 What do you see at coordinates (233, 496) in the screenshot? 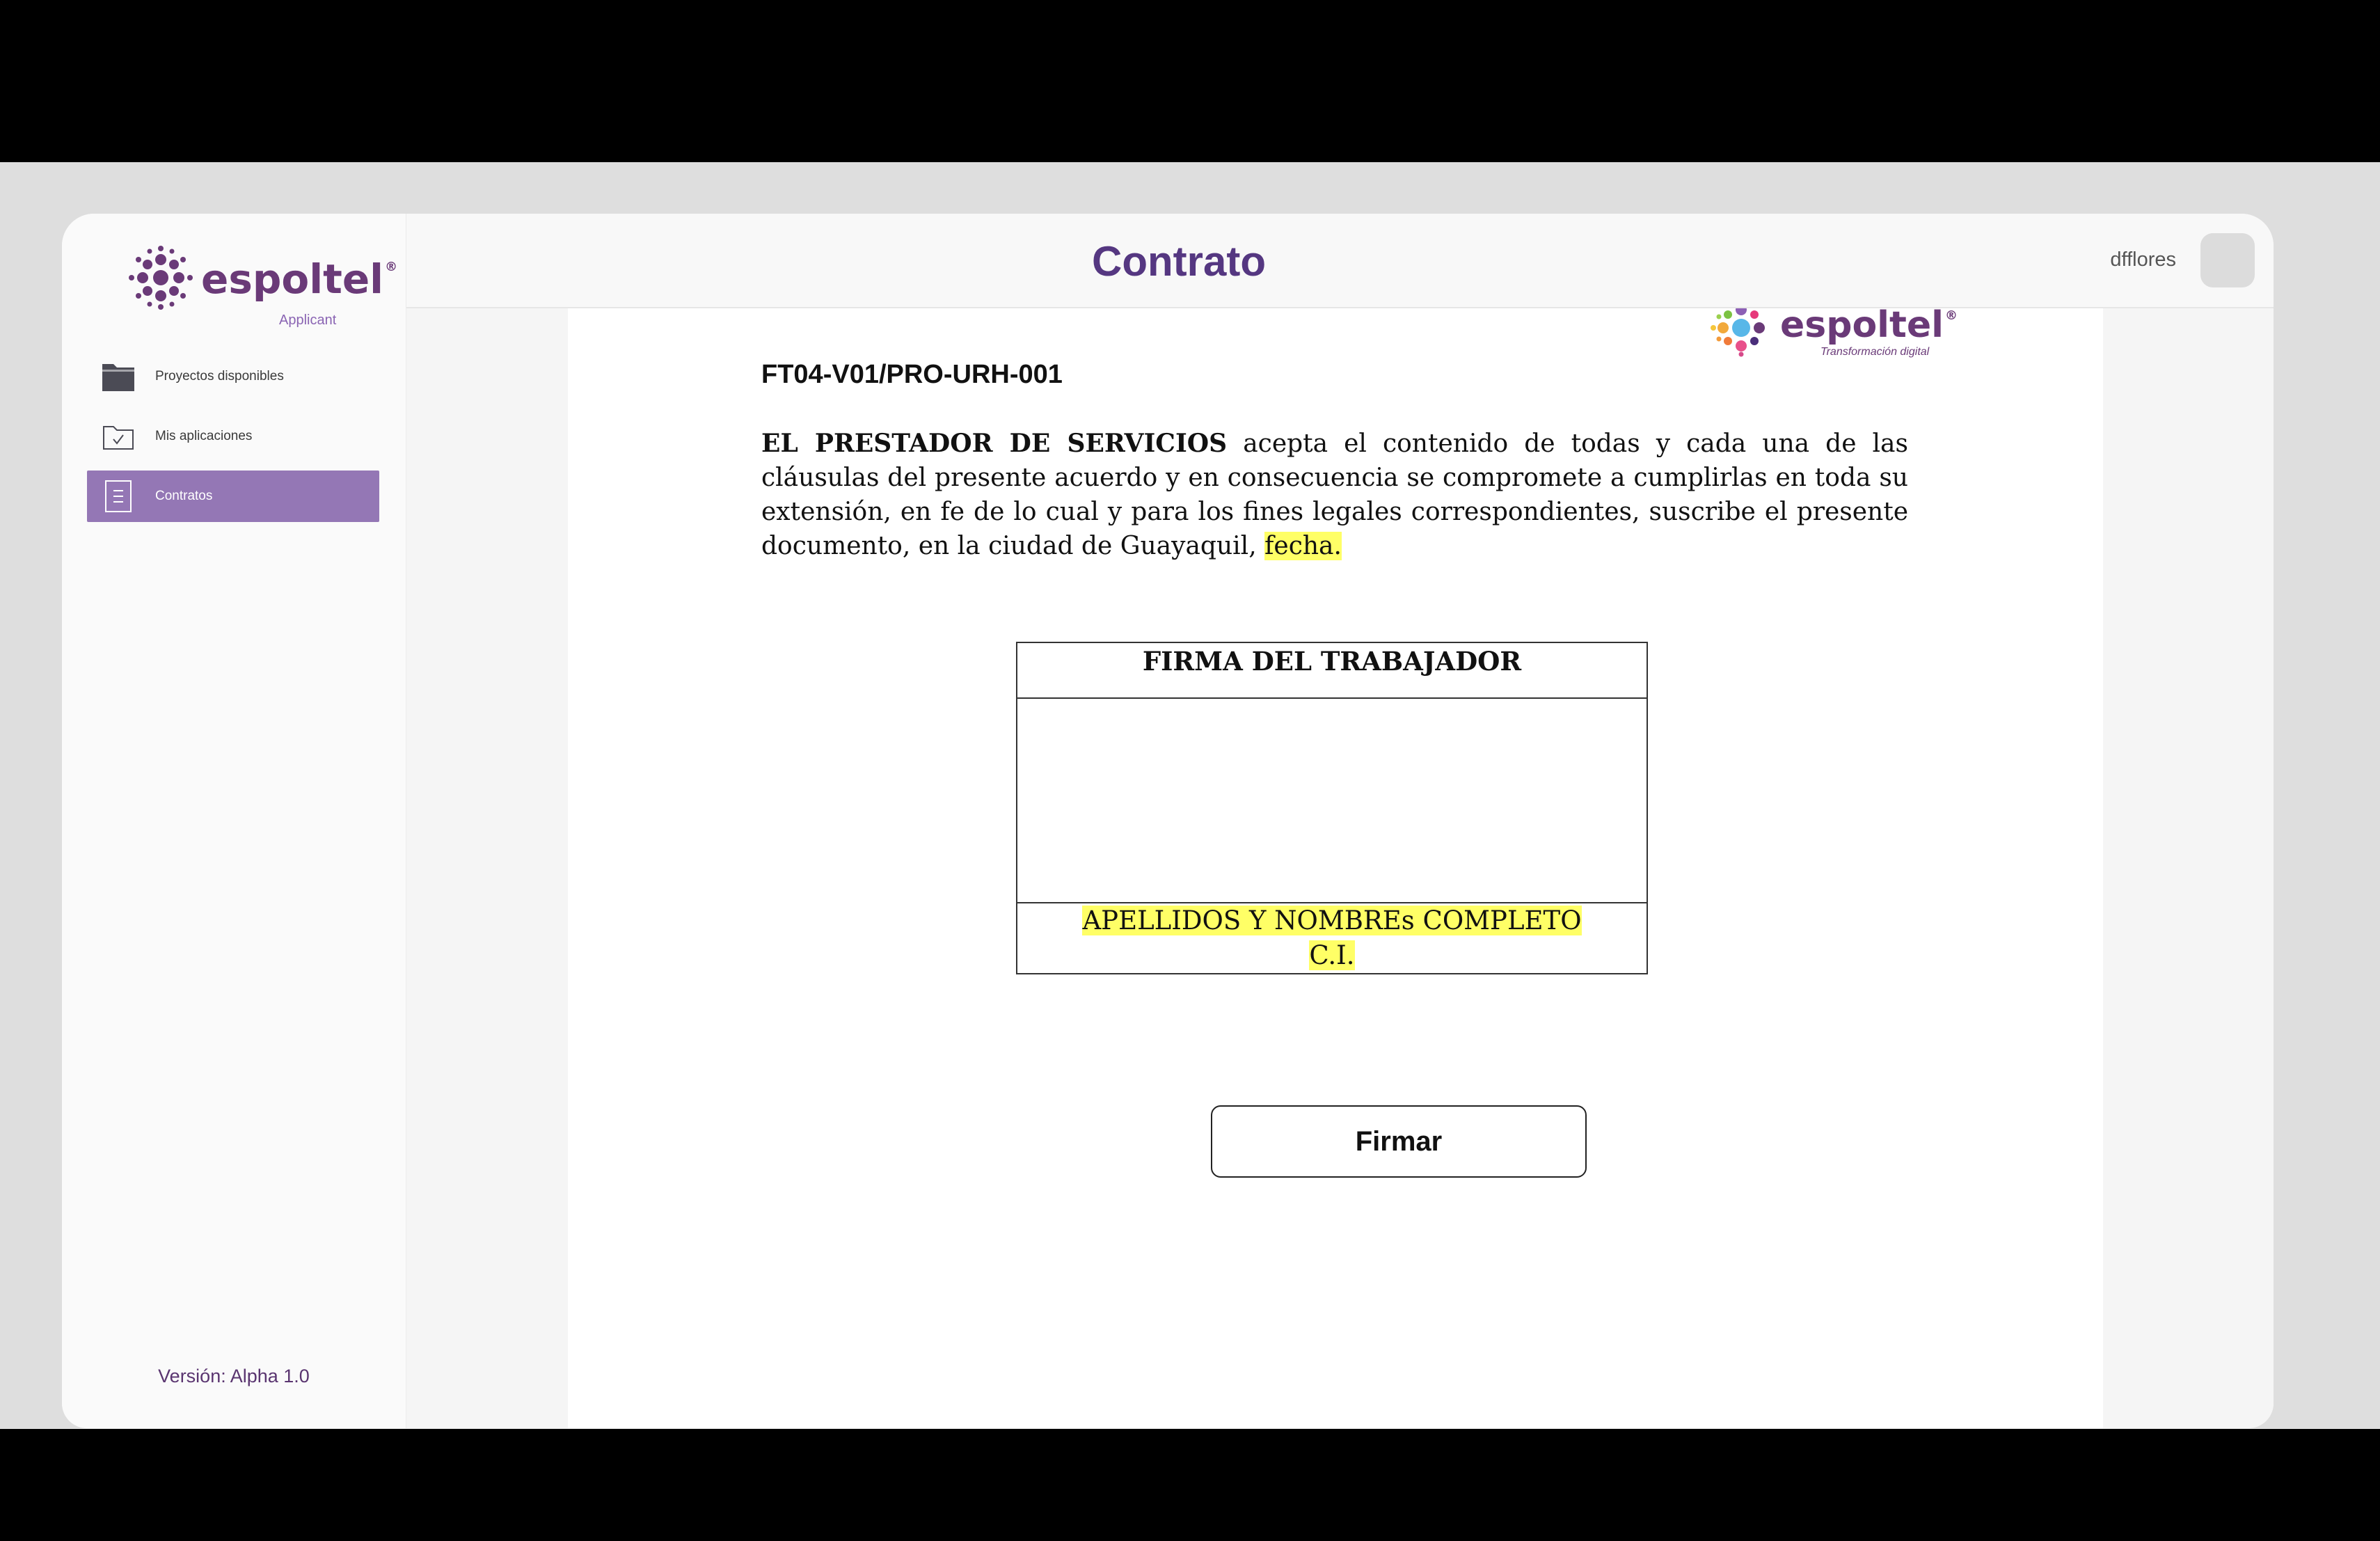
I see `sidebar-item-contratos: Contratos` at bounding box center [233, 496].